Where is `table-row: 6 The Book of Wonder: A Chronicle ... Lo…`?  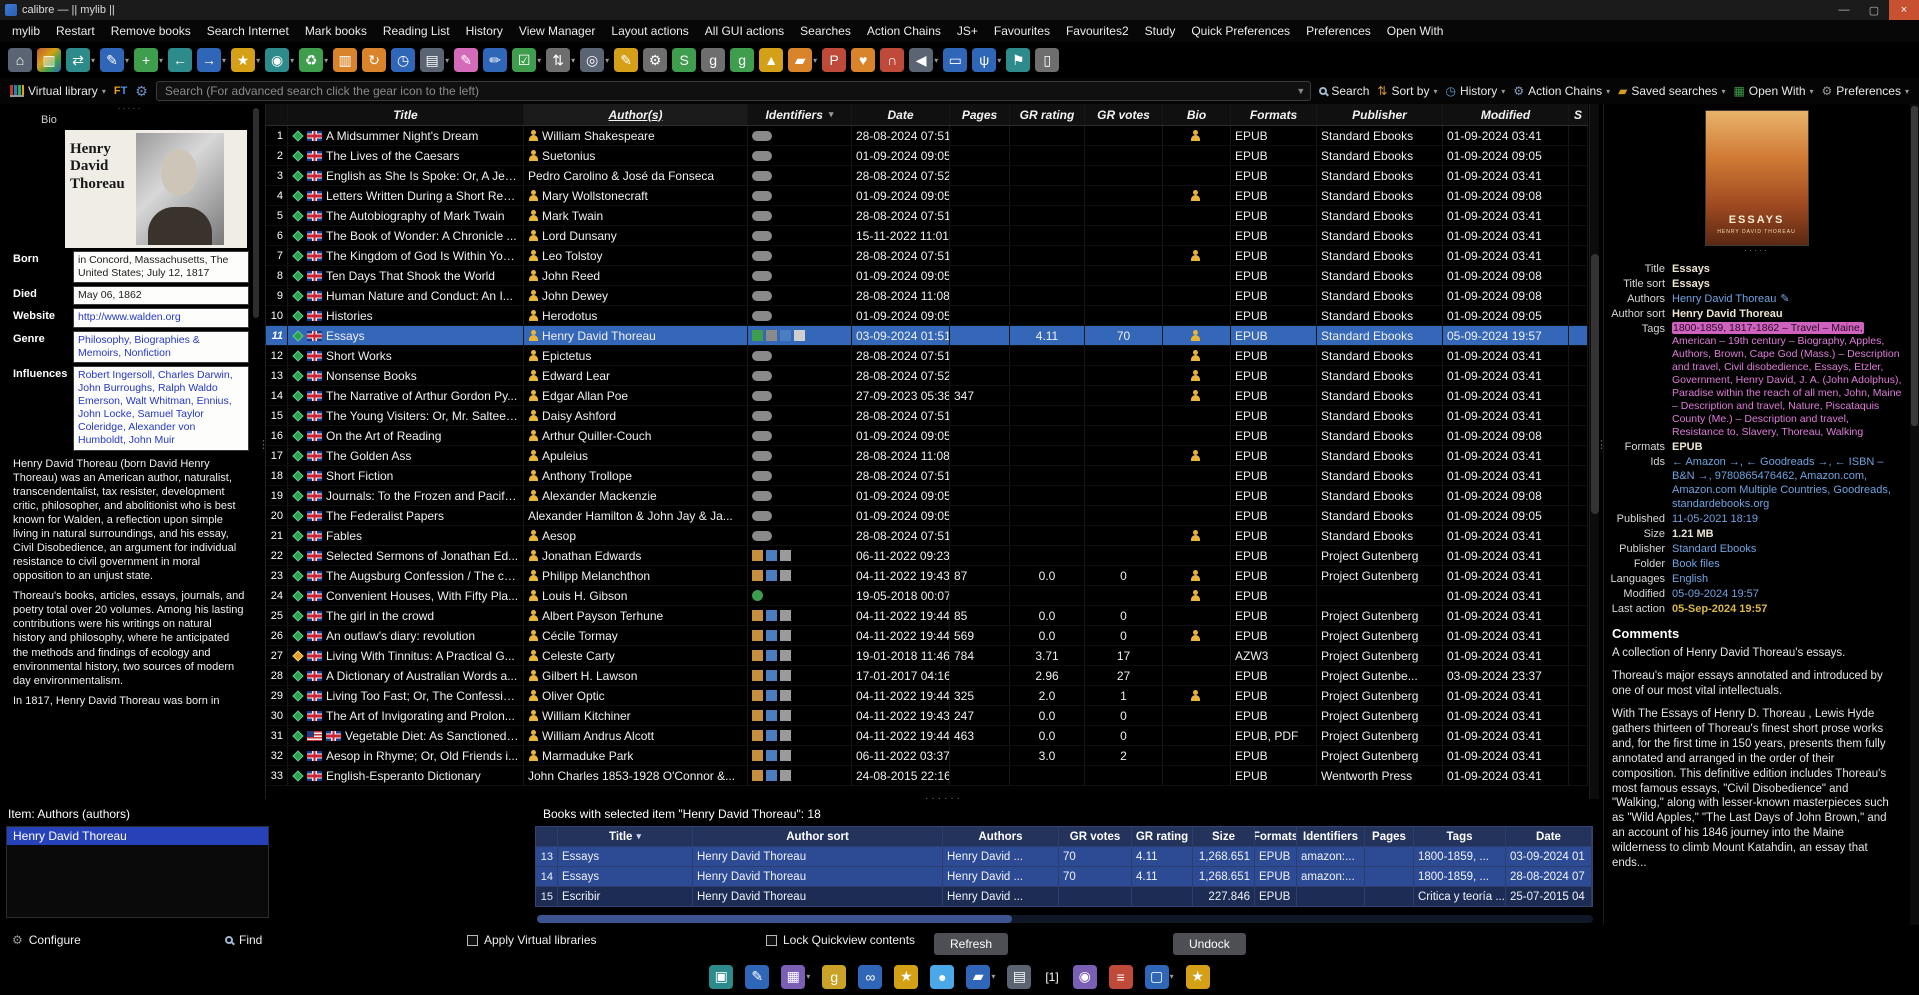 table-row: 6 The Book of Wonder: A Chronicle ... Lo… is located at coordinates (927, 236).